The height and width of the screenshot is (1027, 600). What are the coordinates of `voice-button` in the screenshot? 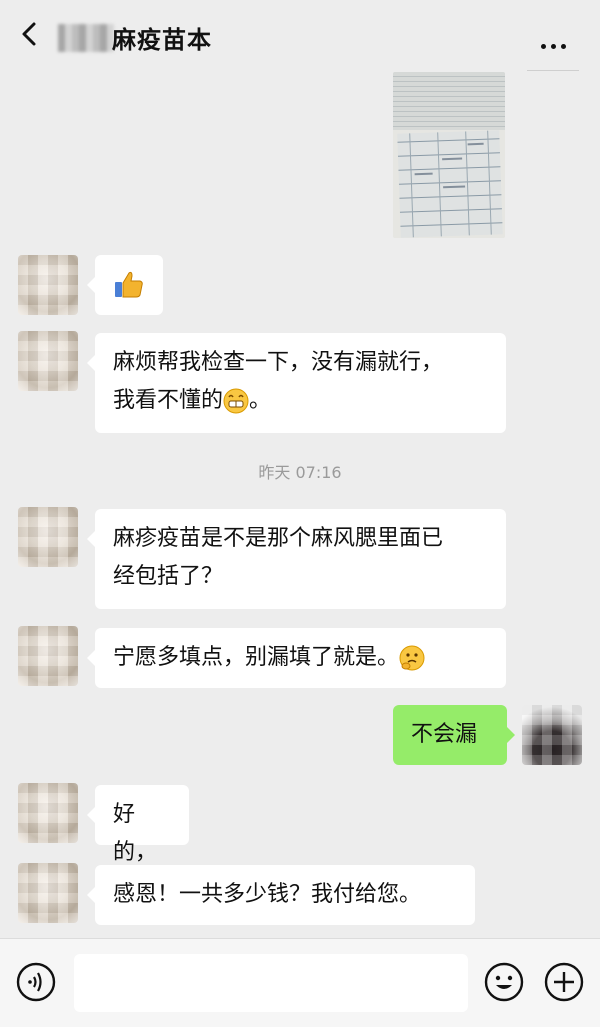 It's located at (36, 982).